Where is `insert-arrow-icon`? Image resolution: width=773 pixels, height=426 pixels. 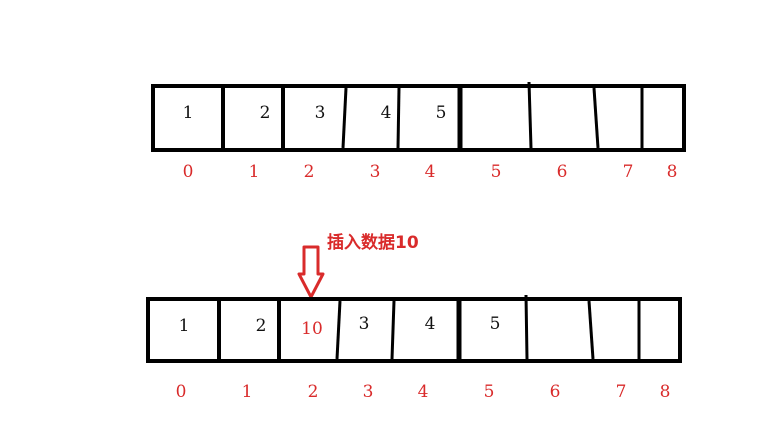
insert-arrow-icon is located at coordinates (311, 272).